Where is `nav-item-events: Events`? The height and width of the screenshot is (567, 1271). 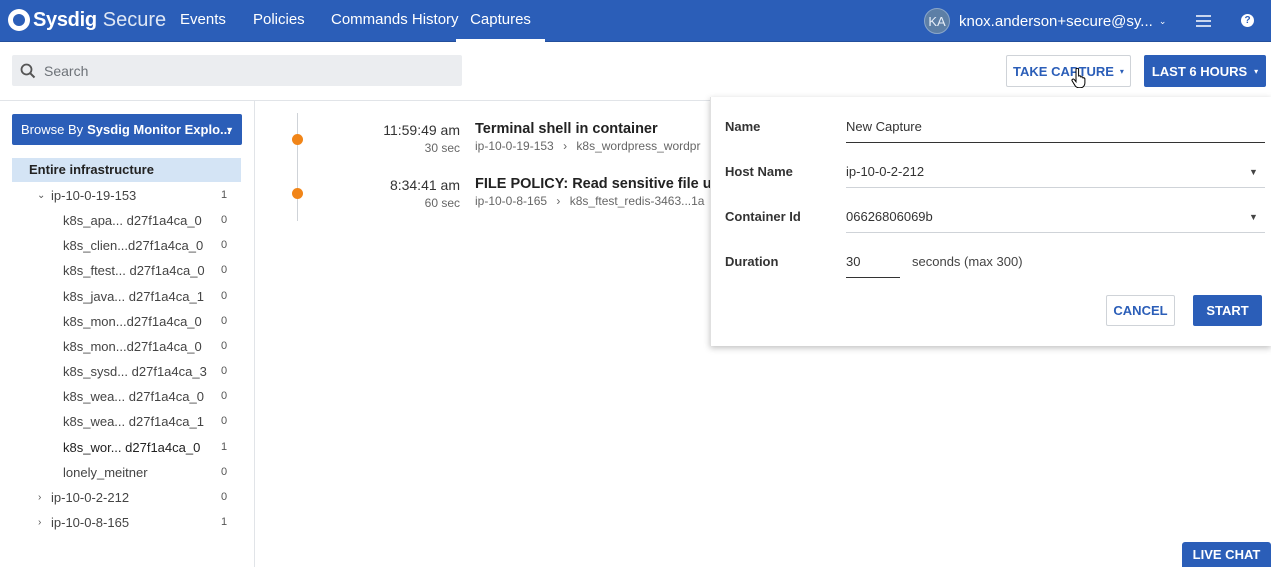 nav-item-events: Events is located at coordinates (203, 21).